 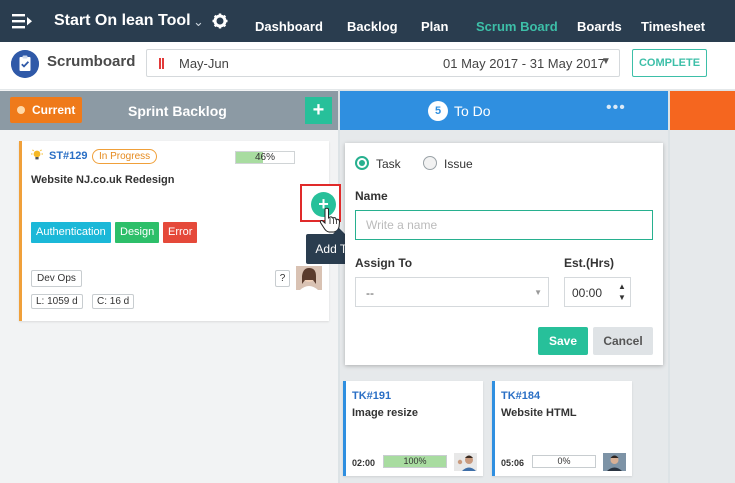 I want to click on app-title: Start On lean Tool, so click(x=122, y=21).